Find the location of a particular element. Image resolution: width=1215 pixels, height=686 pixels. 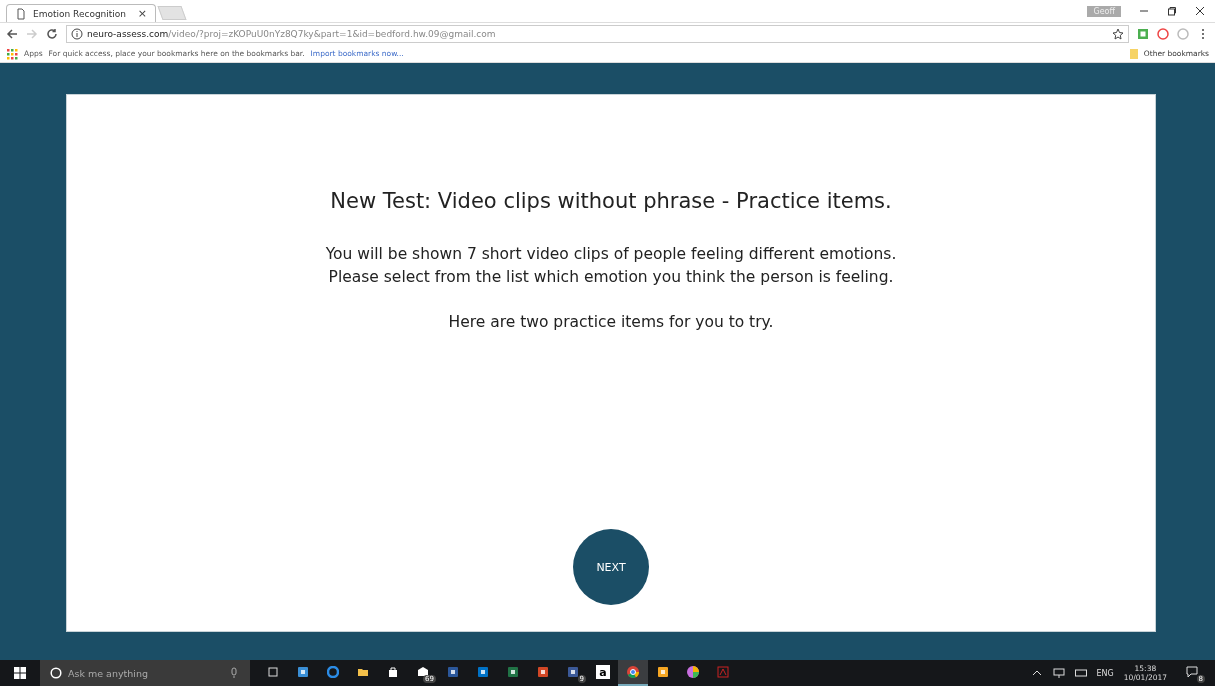

instruction-text: You will be shown 7 short video clips of people feeling different emotions. Please select from the list which emotion you think the person is feeling. is located at coordinates (611, 266).